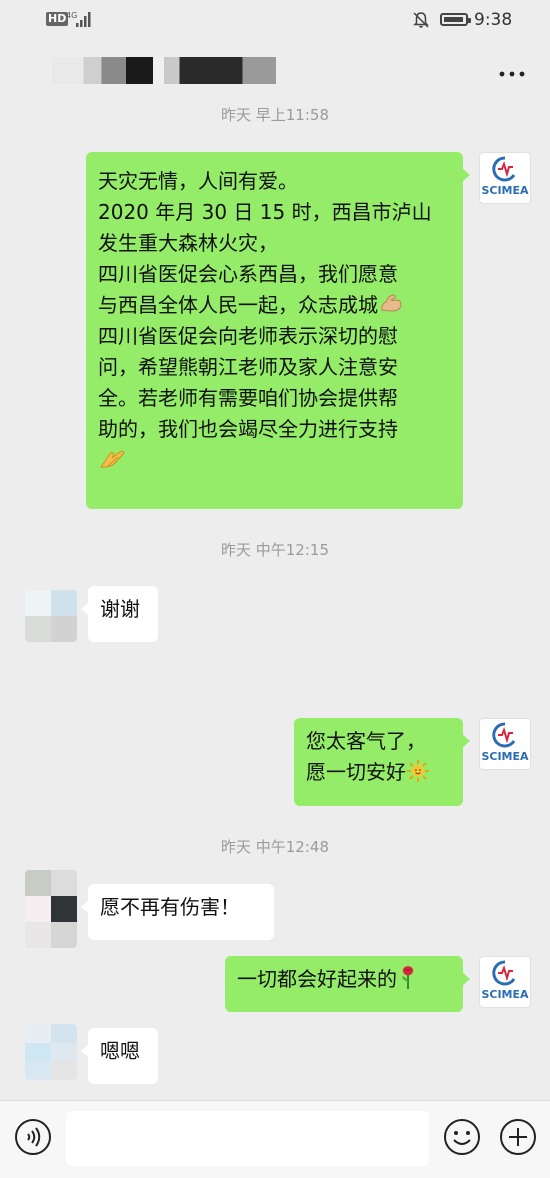  I want to click on input-bar, so click(275, 1139).